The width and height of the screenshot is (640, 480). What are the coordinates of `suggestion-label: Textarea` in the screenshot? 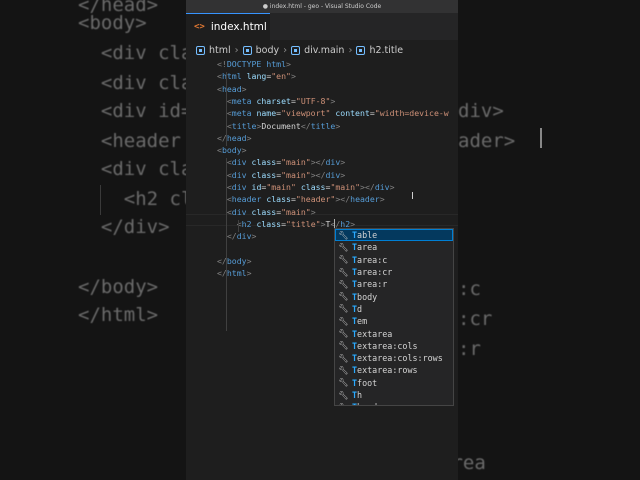 It's located at (372, 333).